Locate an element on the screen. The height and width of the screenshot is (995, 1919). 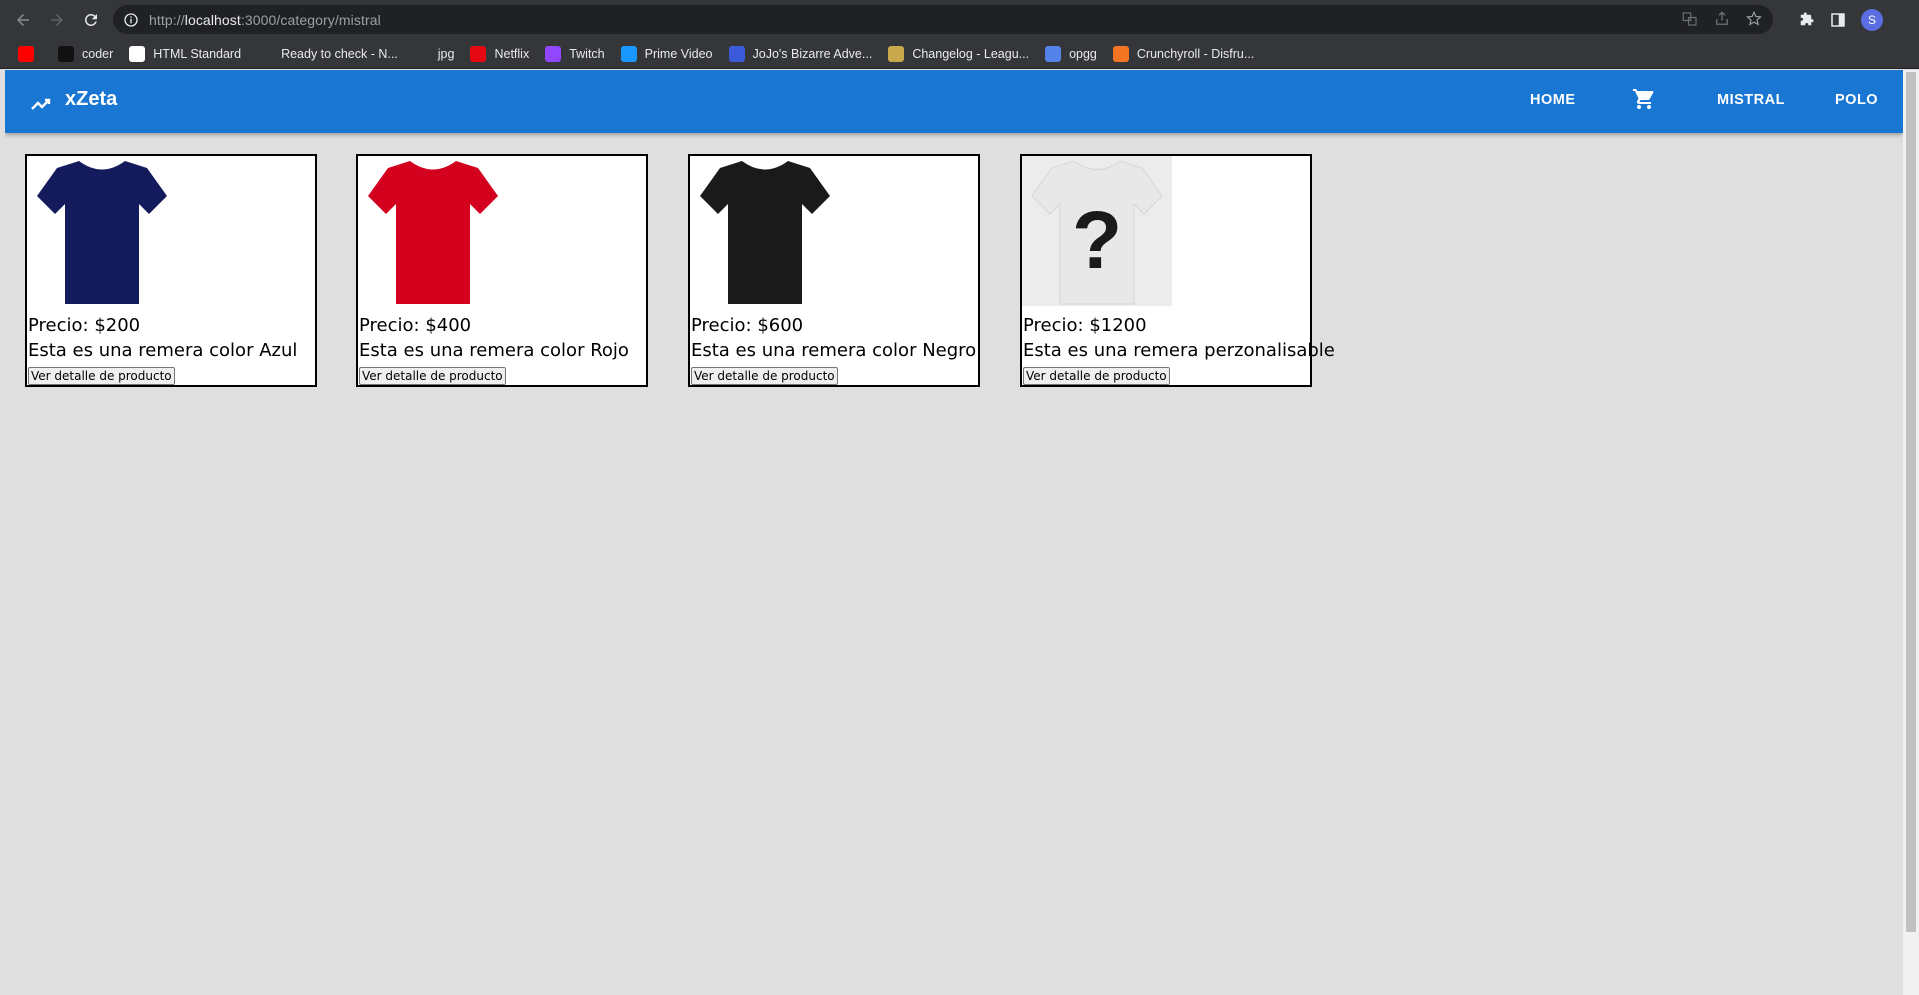
jojo-icon is located at coordinates (736, 53).